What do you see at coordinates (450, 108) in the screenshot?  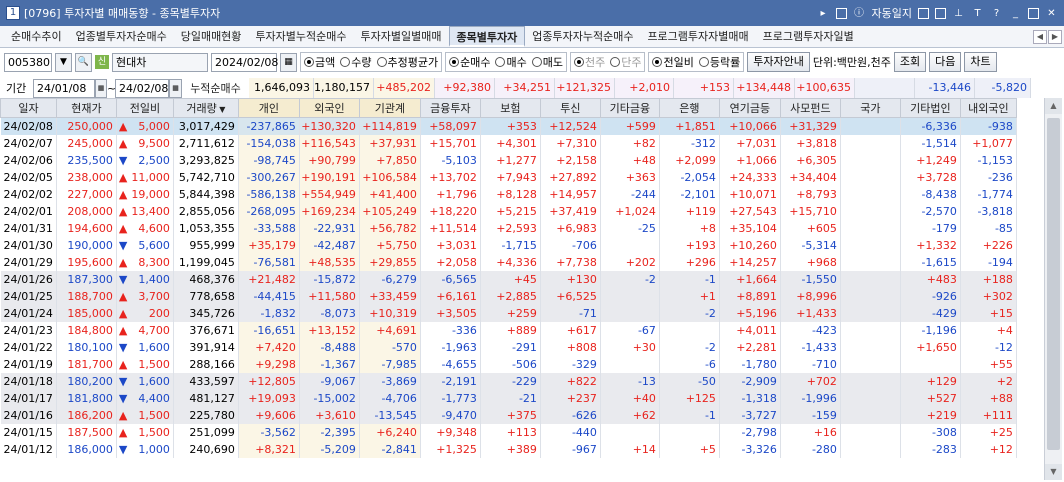 I see `header-7: 금융투자` at bounding box center [450, 108].